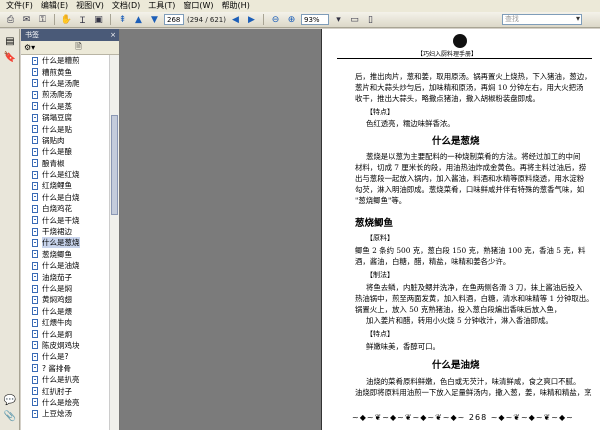 Image resolution: width=600 pixels, height=430 pixels. Describe the element at coordinates (315, 19) in the screenshot. I see `zoom-input` at that location.